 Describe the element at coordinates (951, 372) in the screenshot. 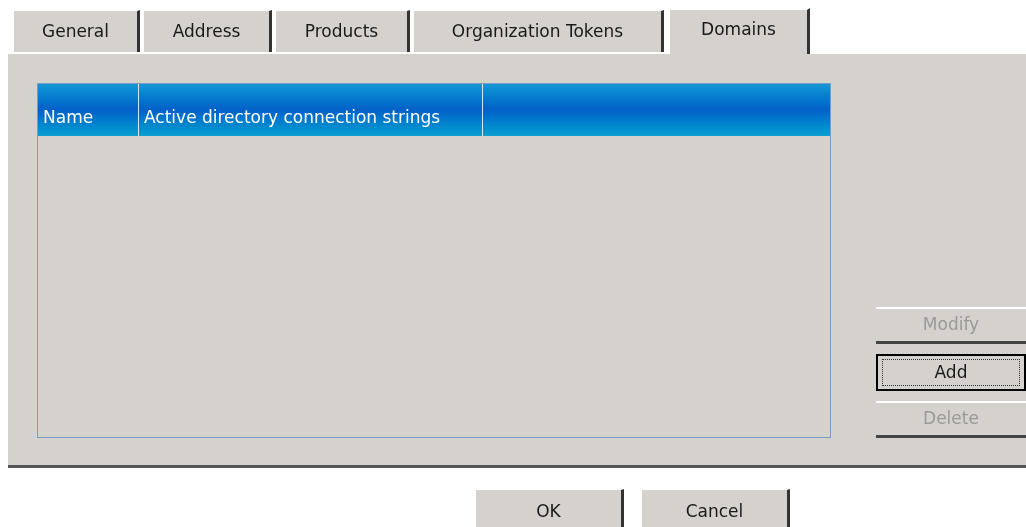

I see `side-button: Add` at that location.